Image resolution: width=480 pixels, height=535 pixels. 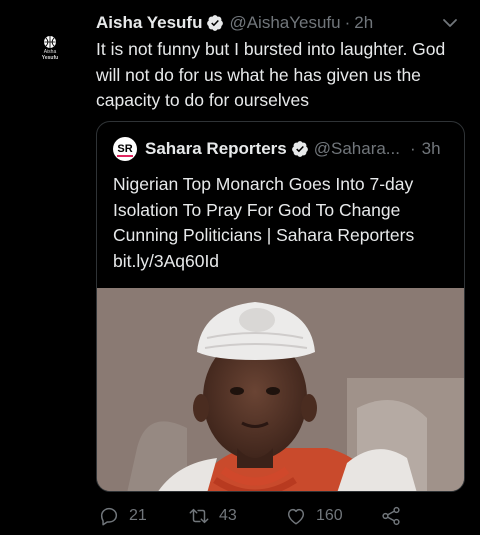 I want to click on quoted-timestamp: 3h, so click(x=431, y=148).